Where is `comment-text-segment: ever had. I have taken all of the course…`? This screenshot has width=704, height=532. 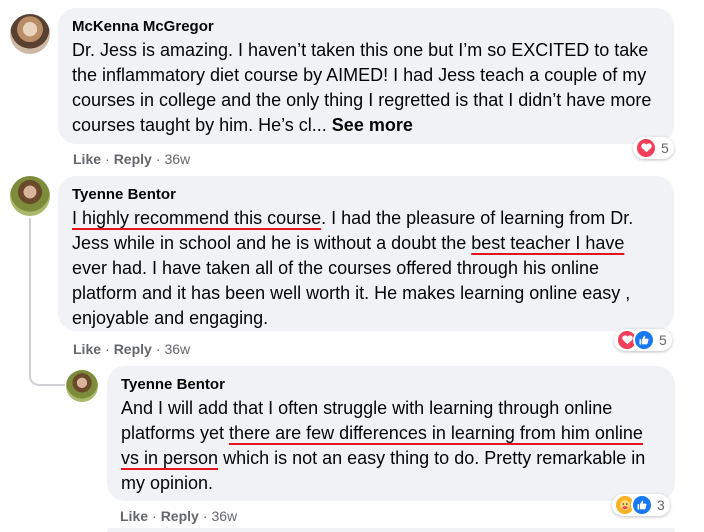 comment-text-segment: ever had. I have taken all of the course… is located at coordinates (351, 293).